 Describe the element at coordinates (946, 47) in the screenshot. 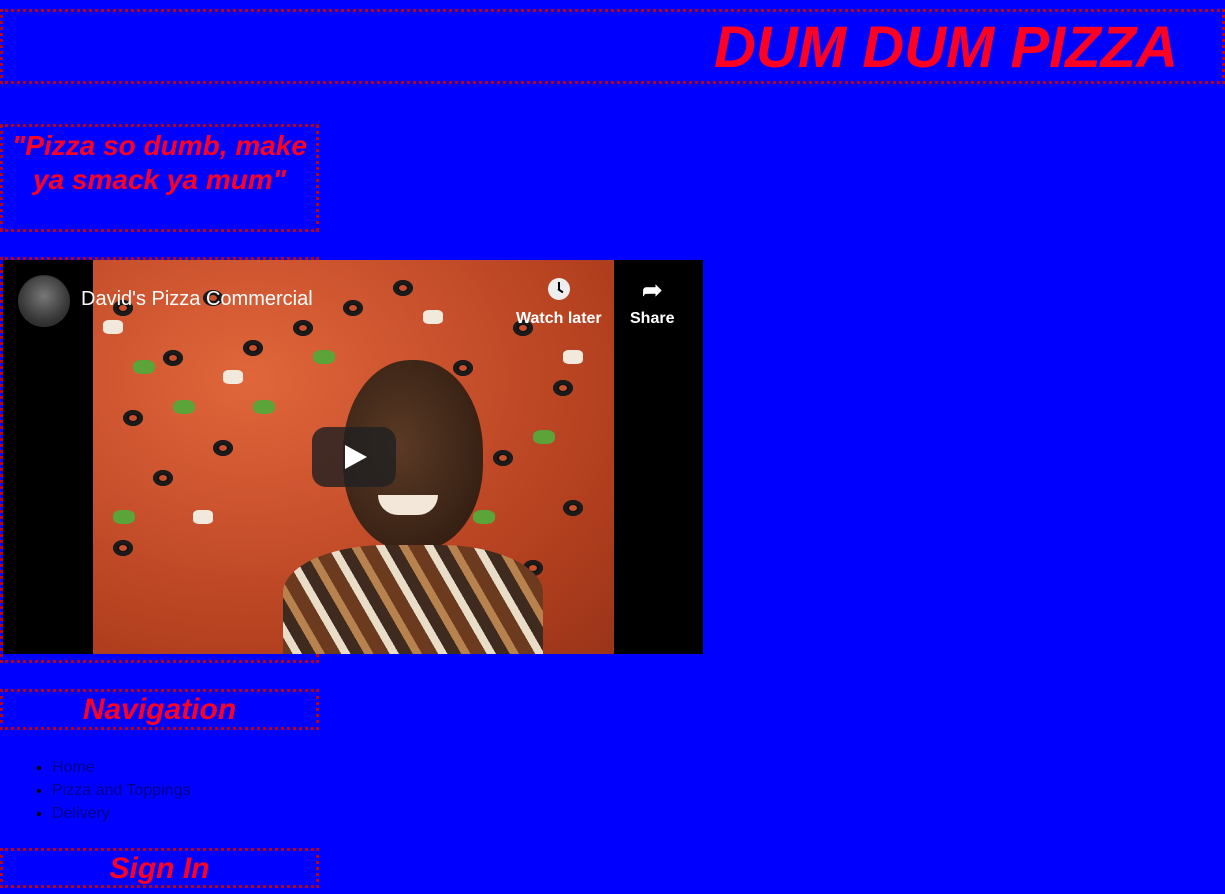

I see `site-title: DUM DUM PIZZA` at that location.